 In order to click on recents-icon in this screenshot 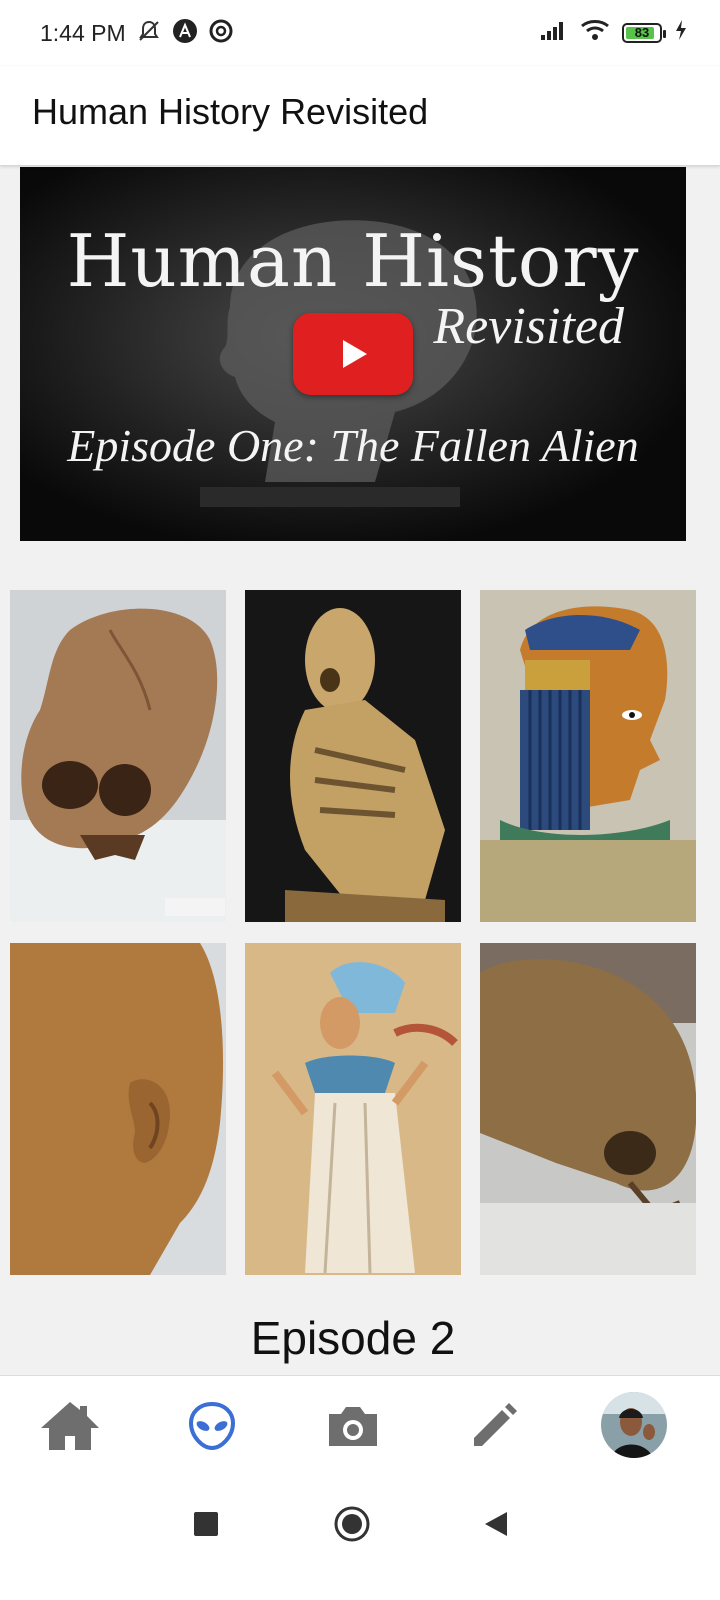, I will do `click(206, 1524)`.